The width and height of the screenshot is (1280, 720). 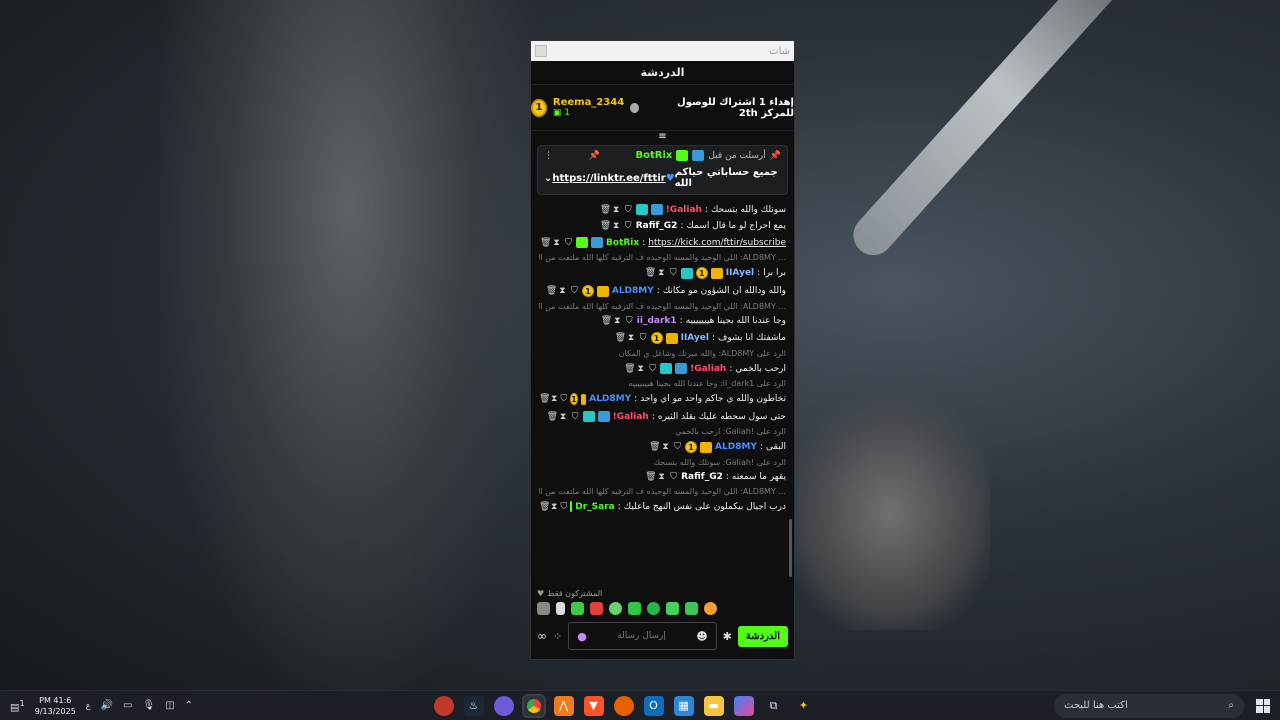 I want to click on chat-message: 🗑 ⧗ ⛉ !Galiah: سوتلك والله بتسحك, so click(x=662, y=209).